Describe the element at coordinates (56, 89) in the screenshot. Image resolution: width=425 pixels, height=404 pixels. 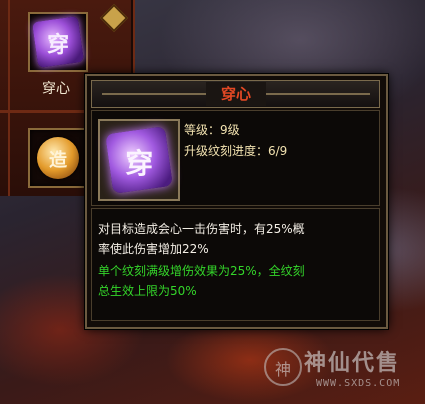
I see `skill-label: 穿心` at that location.